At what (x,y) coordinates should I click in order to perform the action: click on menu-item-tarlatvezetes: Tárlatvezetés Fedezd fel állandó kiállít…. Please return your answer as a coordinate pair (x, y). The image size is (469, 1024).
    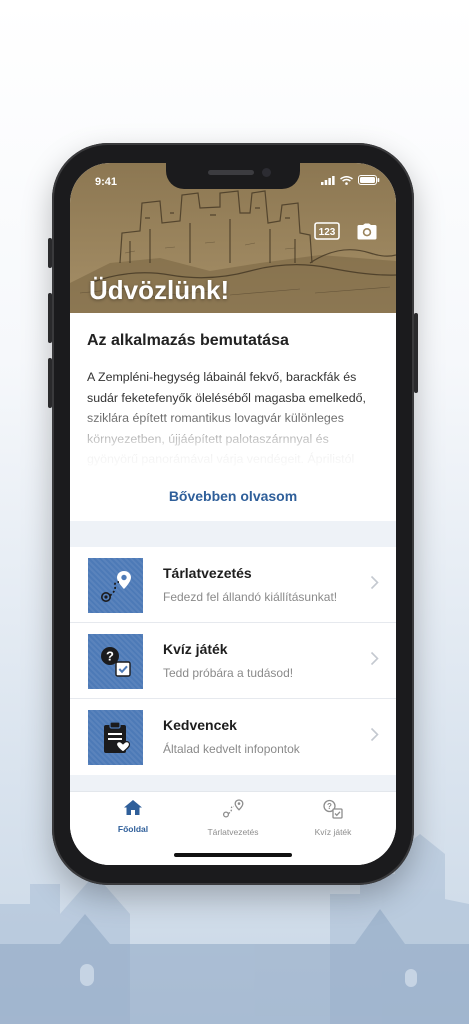
    Looking at the image, I should click on (233, 585).